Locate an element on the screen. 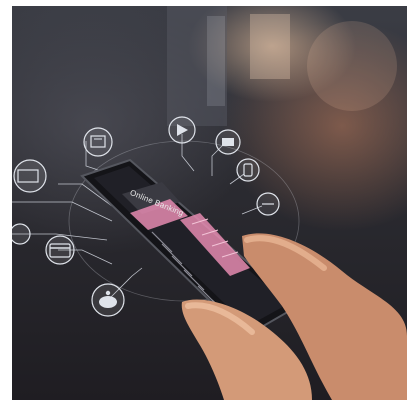 The height and width of the screenshot is (403, 419). piggy-bank-icon is located at coordinates (108, 300).